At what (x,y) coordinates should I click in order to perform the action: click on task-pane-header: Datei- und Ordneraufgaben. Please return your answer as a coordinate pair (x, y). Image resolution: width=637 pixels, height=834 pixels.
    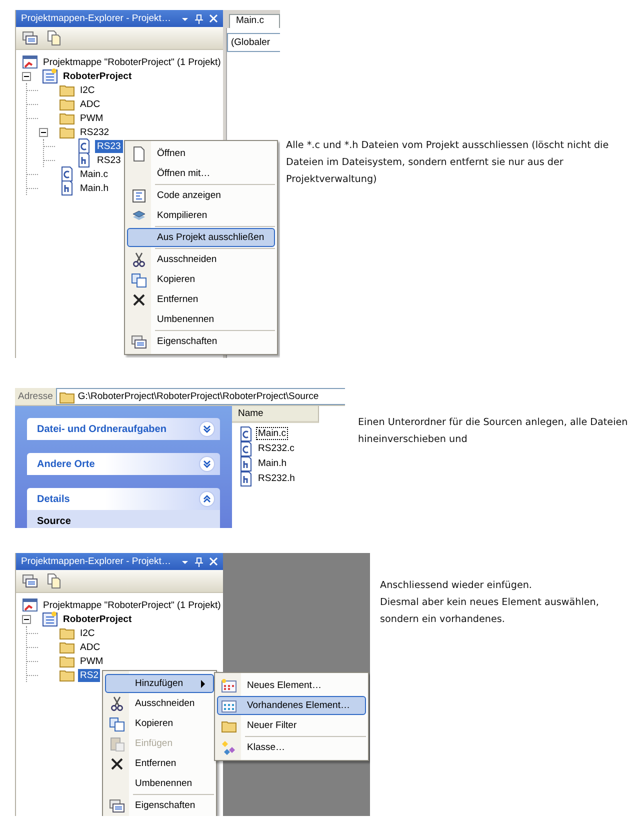
    Looking at the image, I should click on (123, 429).